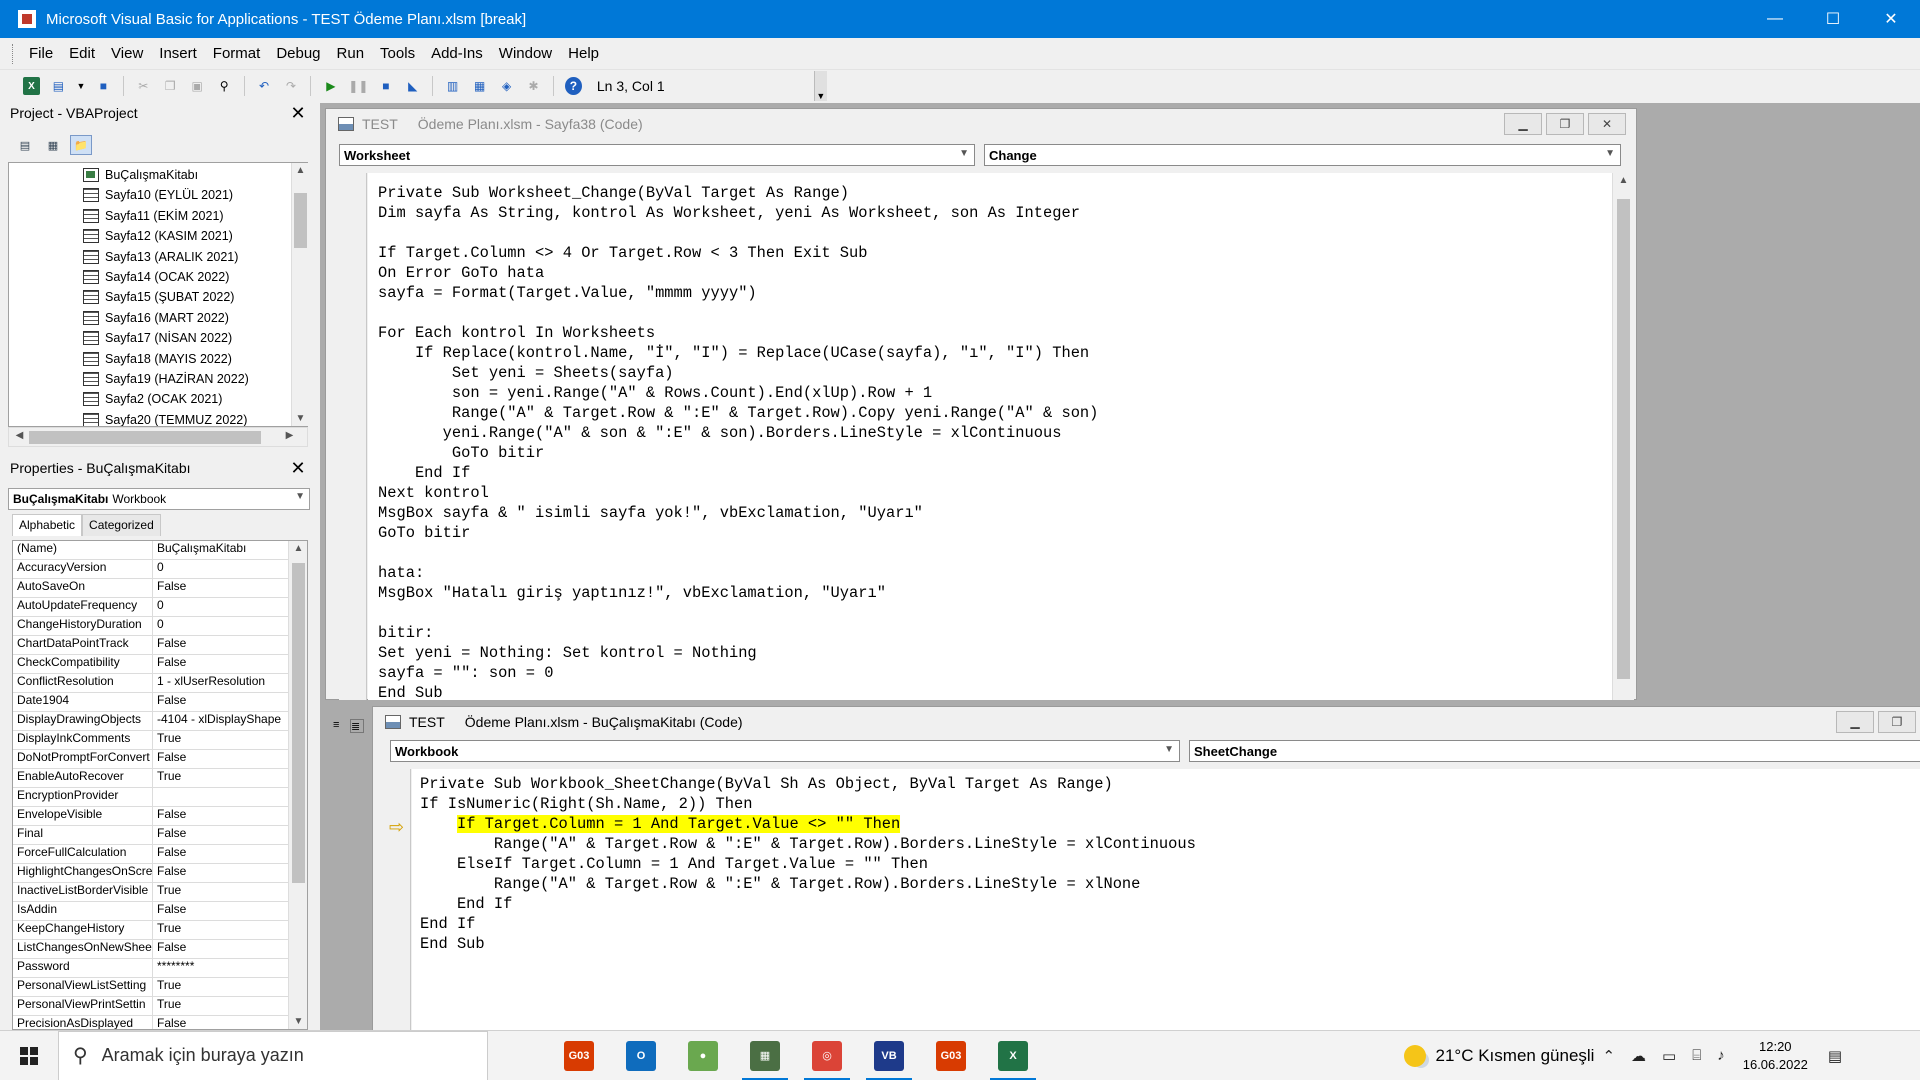  I want to click on property-row: Final False, so click(160, 835).